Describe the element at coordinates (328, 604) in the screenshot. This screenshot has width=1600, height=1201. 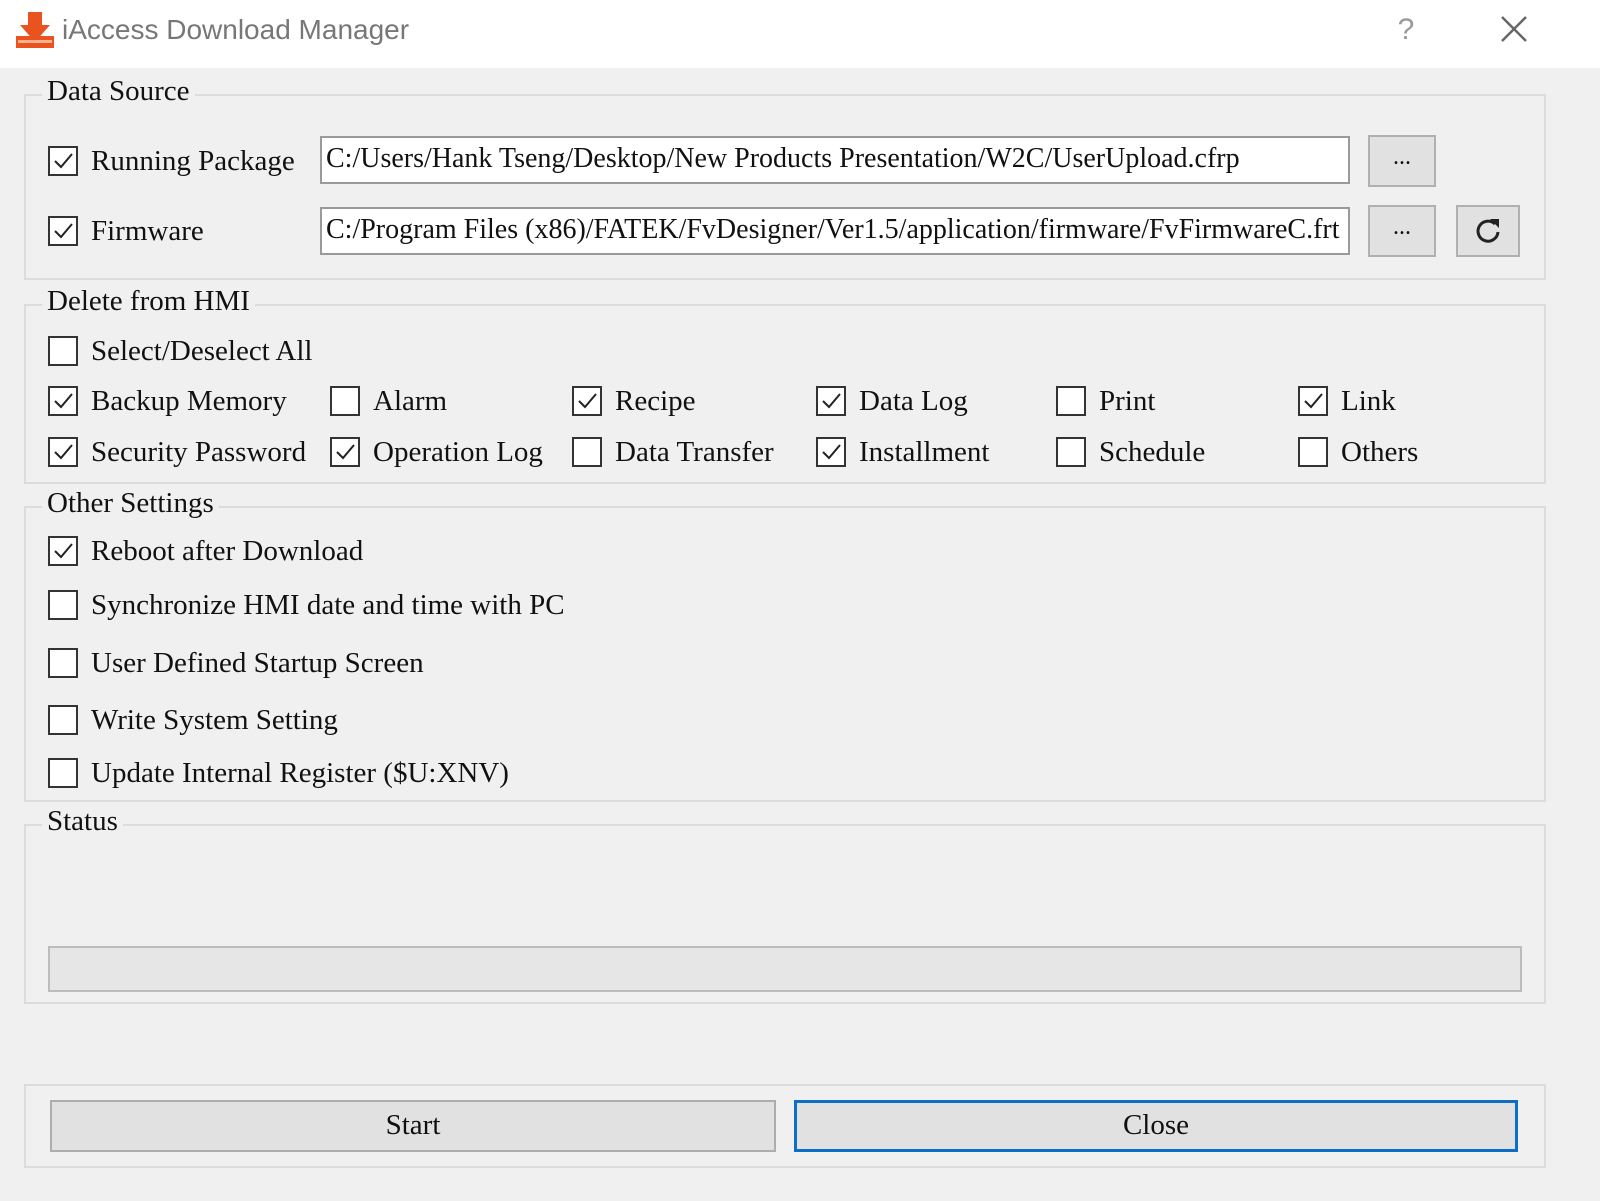
I see `checkbox-label: Synchronize HMI date and time with PC` at that location.